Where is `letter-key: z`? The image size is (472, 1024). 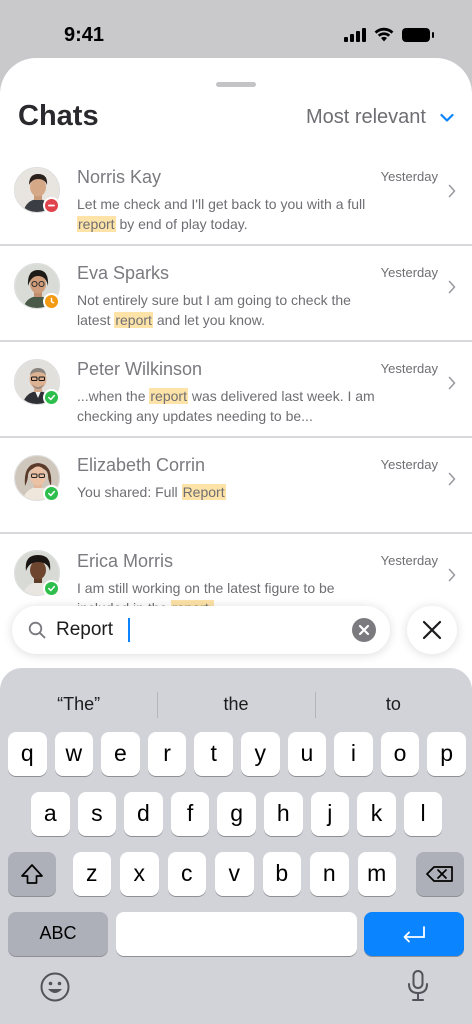 letter-key: z is located at coordinates (91, 874).